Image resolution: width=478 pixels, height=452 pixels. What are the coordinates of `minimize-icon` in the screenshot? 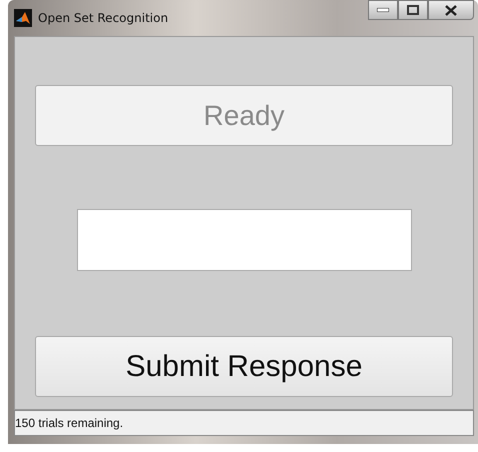 It's located at (383, 10).